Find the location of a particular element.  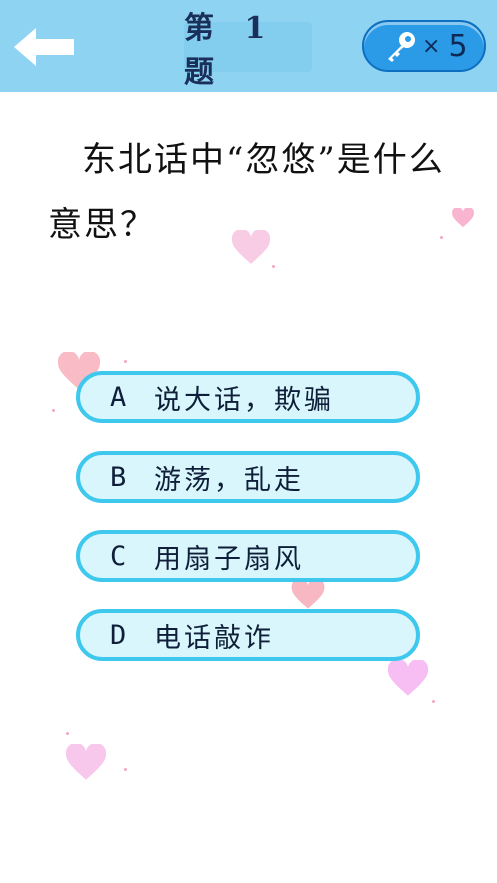

option-letter: D is located at coordinates (118, 635).